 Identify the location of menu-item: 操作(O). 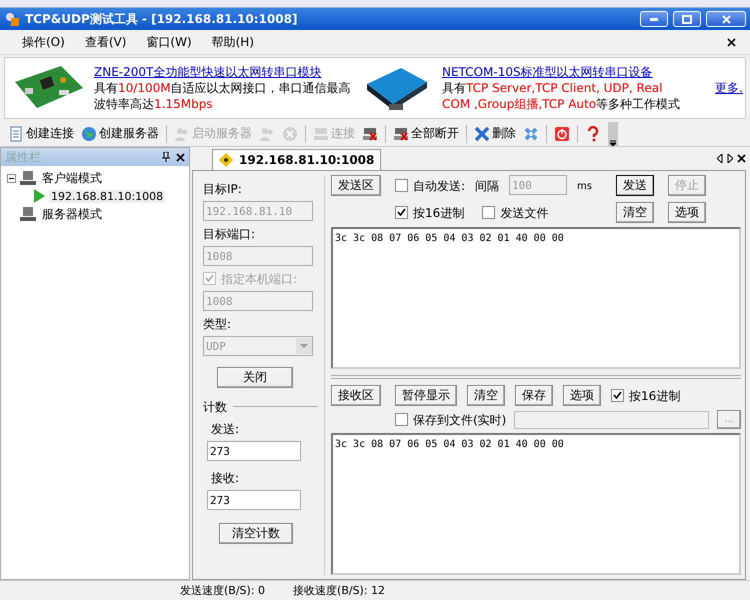
(43, 42).